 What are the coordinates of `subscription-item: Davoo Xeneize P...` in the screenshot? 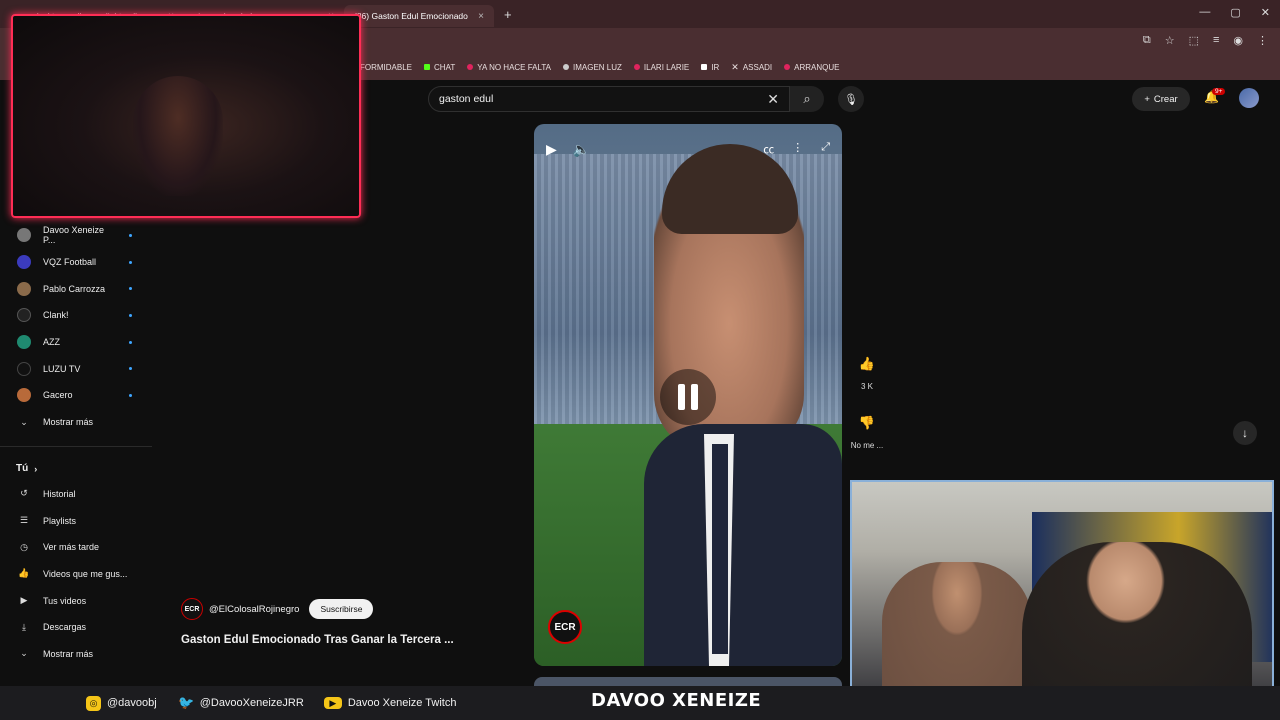 It's located at (76, 235).